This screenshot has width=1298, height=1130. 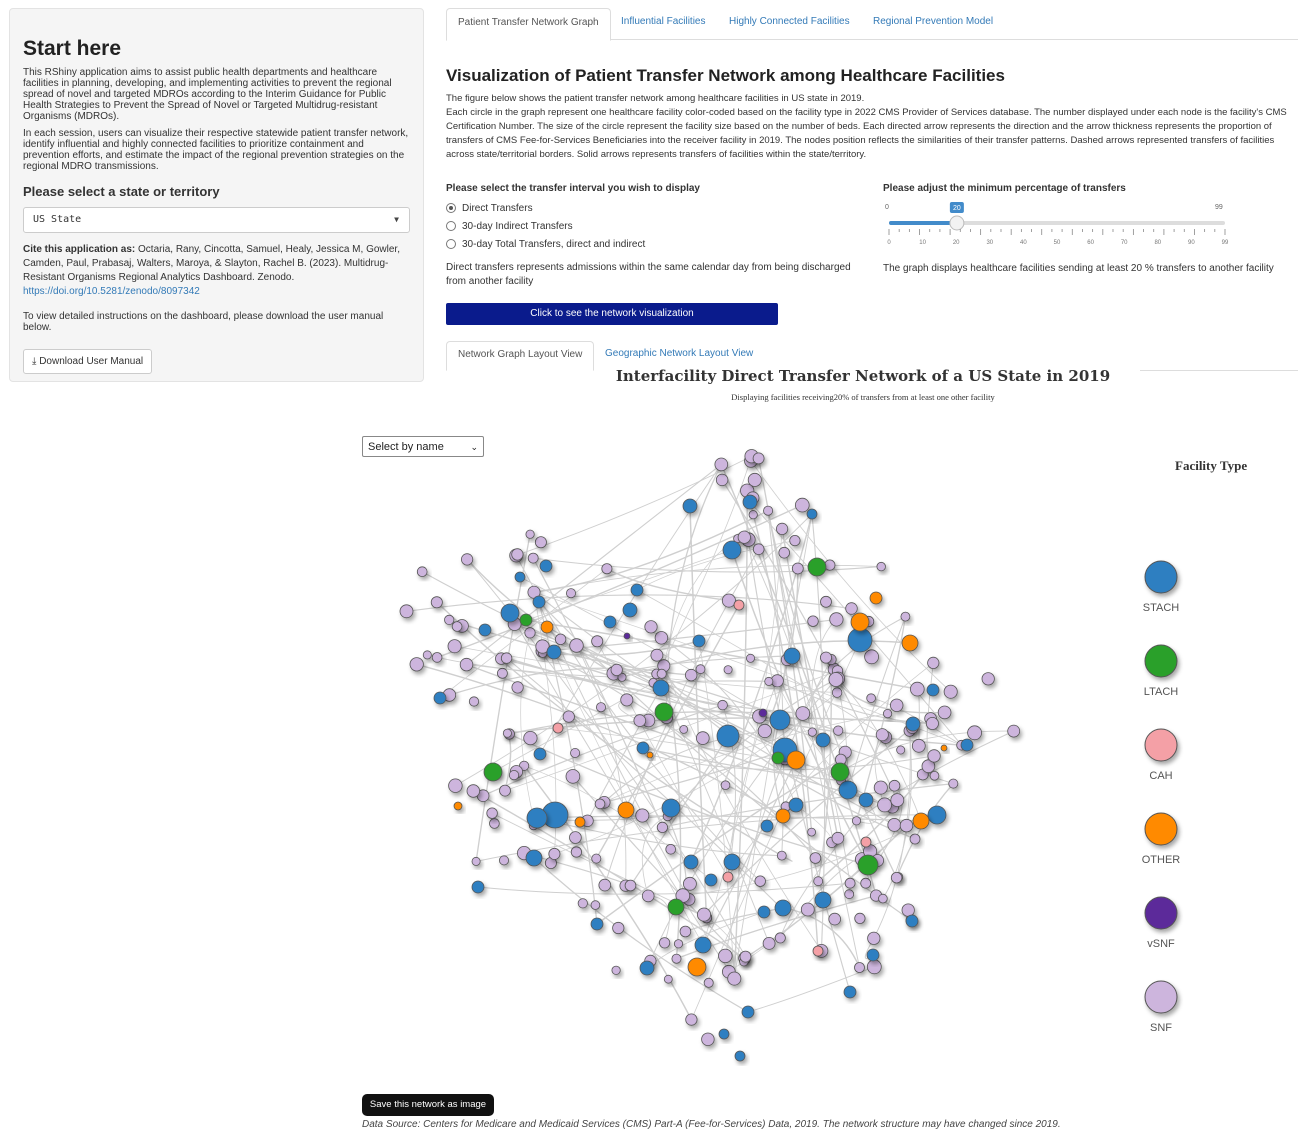 What do you see at coordinates (656, 208) in the screenshot?
I see `radio-direct-transfers: Direct Transfers` at bounding box center [656, 208].